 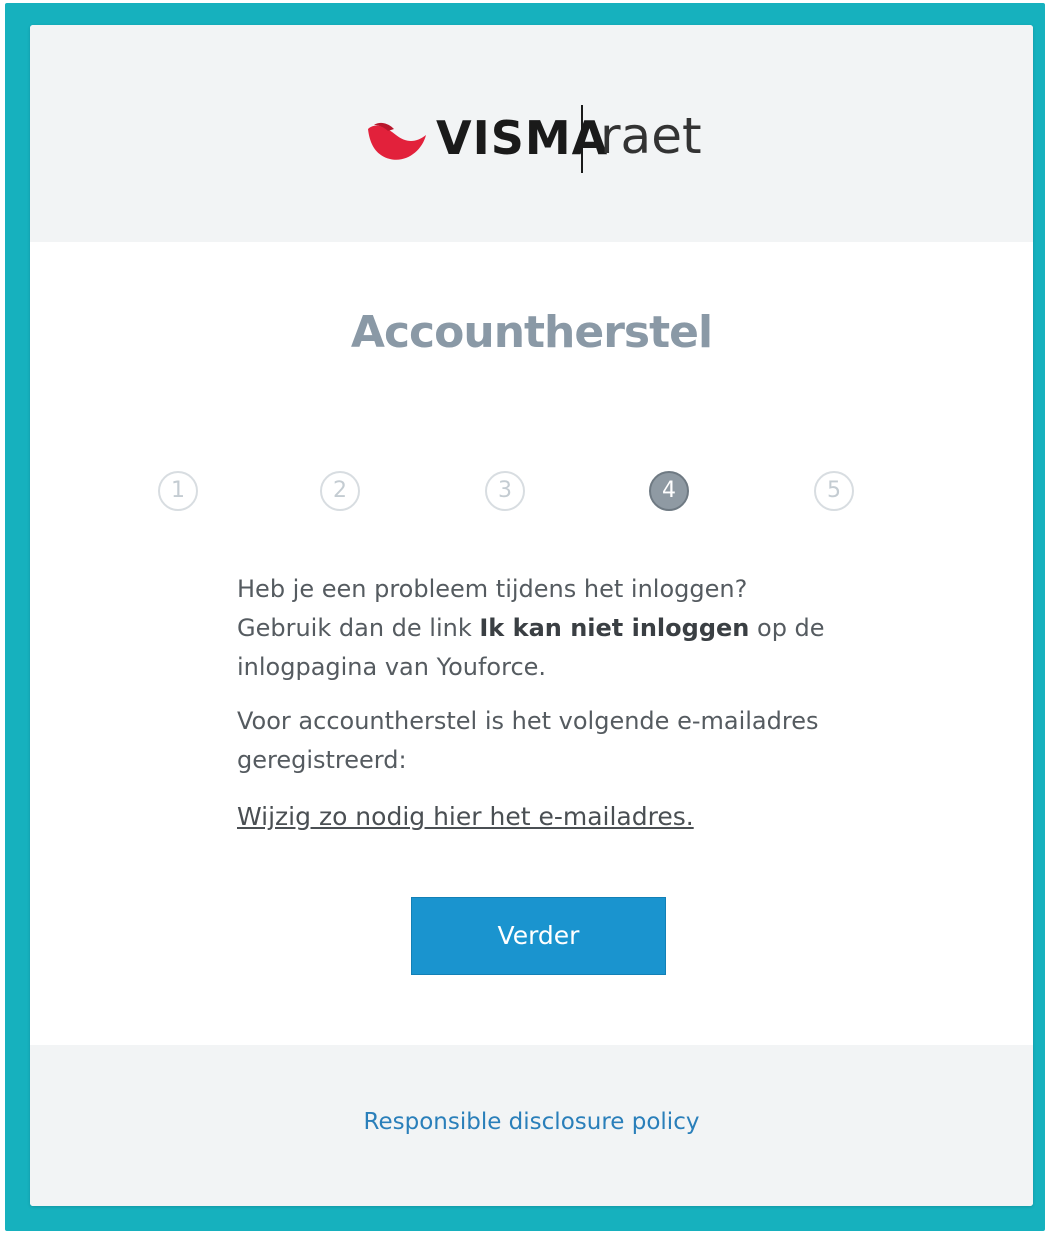 What do you see at coordinates (582, 139) in the screenshot?
I see `logo-divider` at bounding box center [582, 139].